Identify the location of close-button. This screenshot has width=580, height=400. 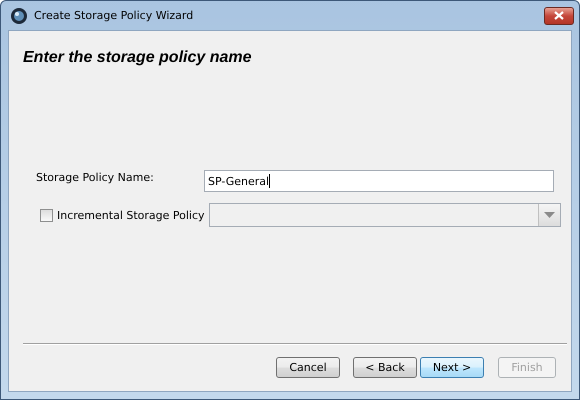
(559, 15).